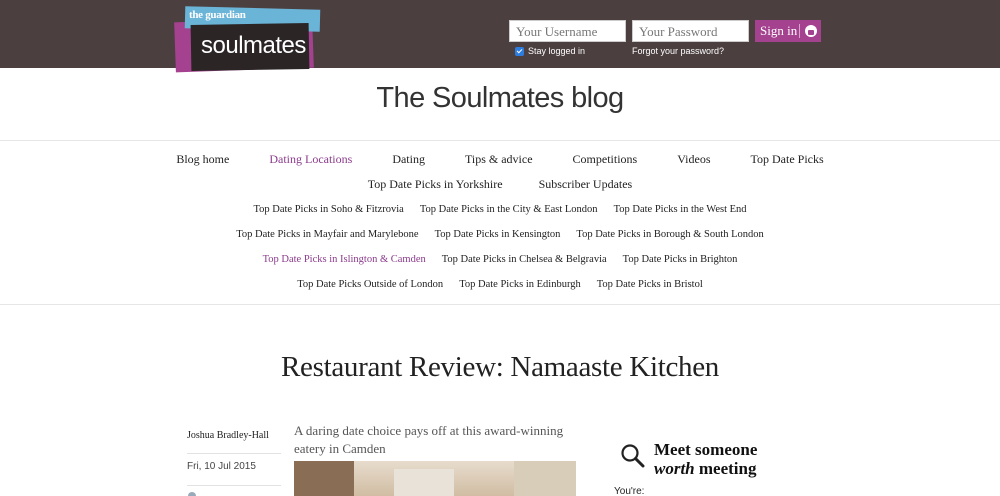  I want to click on nav-brighton: Top Date Picks in Brighton, so click(680, 259).